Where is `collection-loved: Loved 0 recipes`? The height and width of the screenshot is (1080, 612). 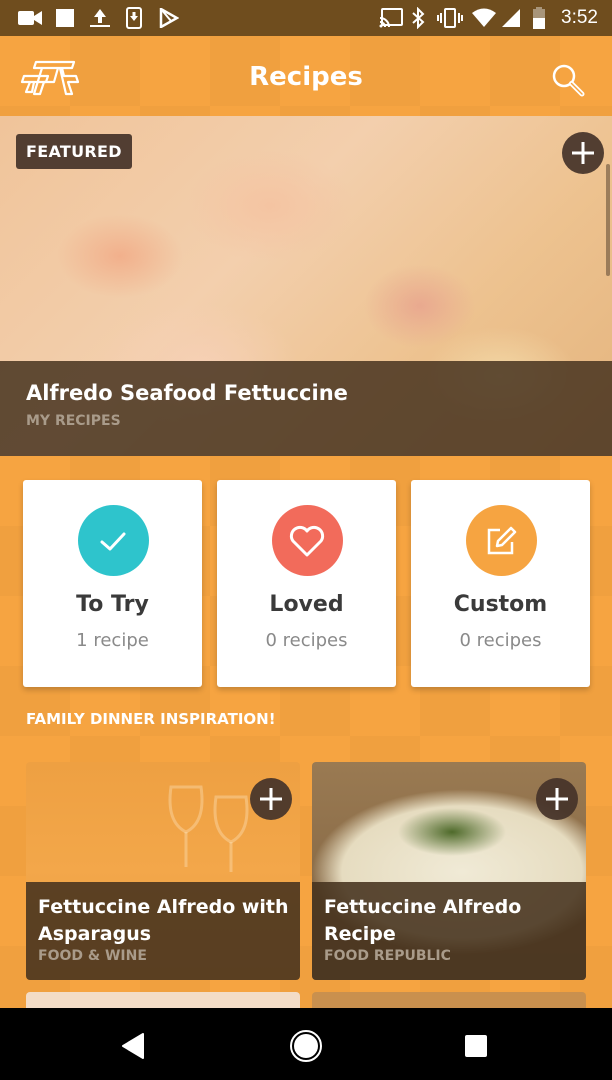 collection-loved: Loved 0 recipes is located at coordinates (306, 583).